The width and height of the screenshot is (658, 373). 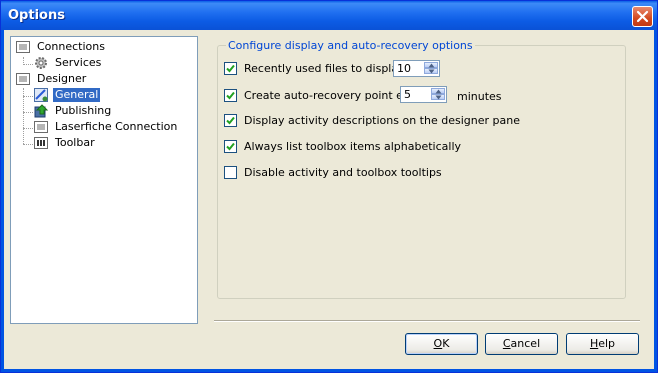 I want to click on cancel-label: ancel, so click(x=525, y=343).